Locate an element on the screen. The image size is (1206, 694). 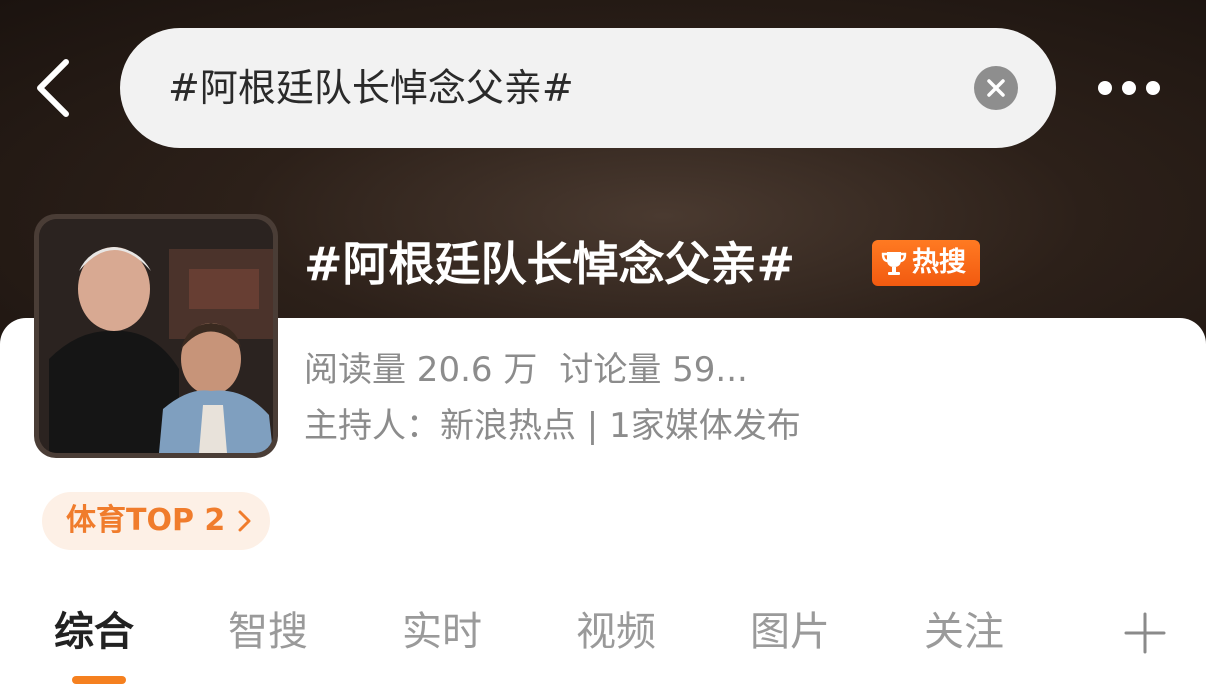
tab-realtime: 实时 is located at coordinates (442, 632).